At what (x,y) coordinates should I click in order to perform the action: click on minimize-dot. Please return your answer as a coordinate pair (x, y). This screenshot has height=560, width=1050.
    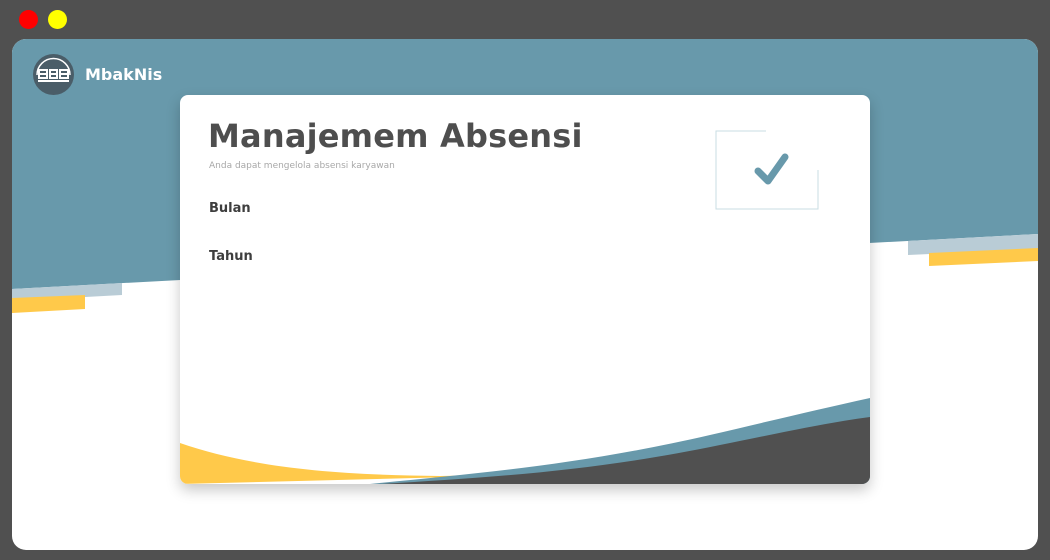
    Looking at the image, I should click on (57, 19).